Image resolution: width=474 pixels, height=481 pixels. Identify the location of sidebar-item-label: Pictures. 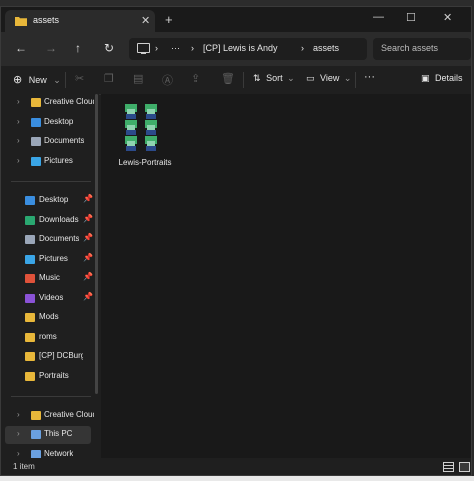
(53, 258).